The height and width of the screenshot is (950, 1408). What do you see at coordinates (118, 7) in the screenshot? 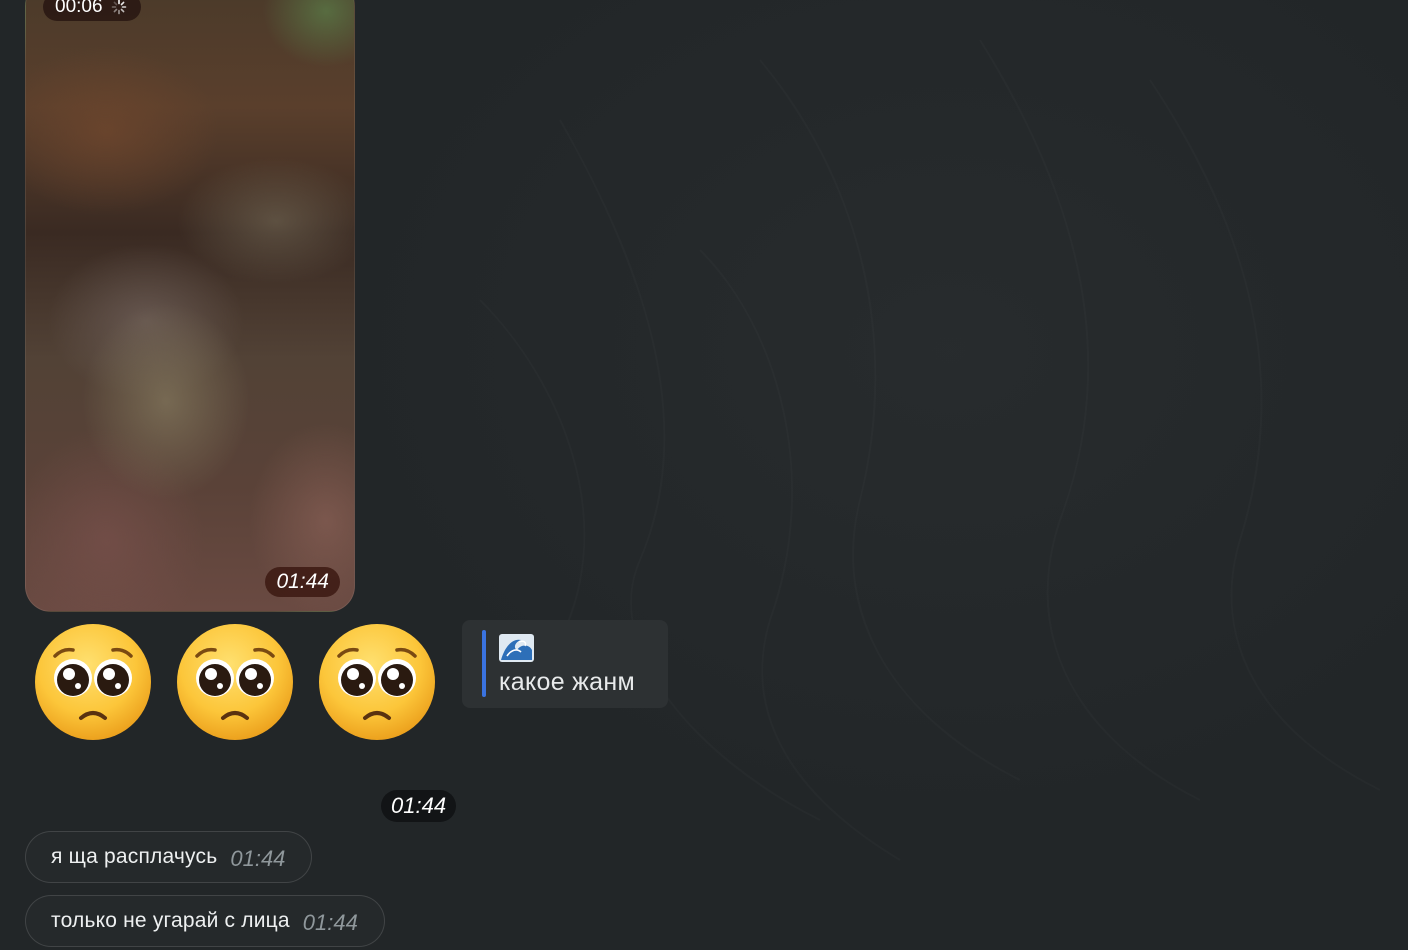
I see `loading-spinner-icon` at bounding box center [118, 7].